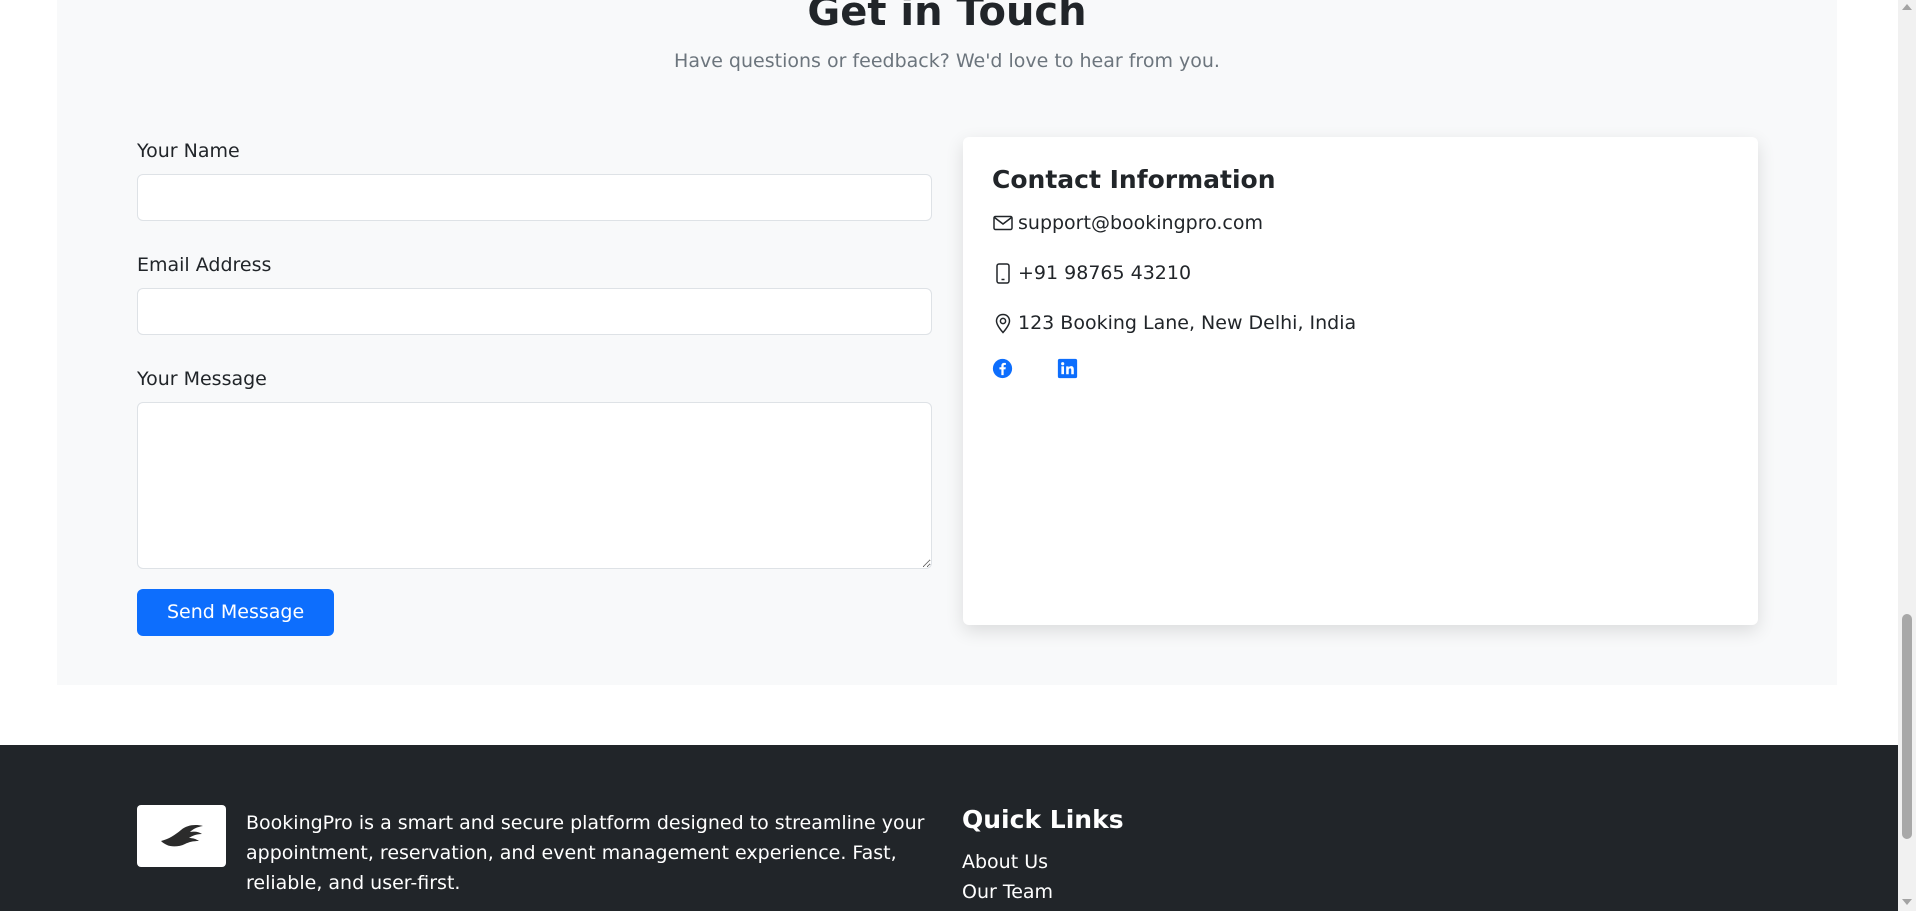 This screenshot has height=911, width=1916. I want to click on contact-email-row: support@bookingpro.com, so click(1360, 223).